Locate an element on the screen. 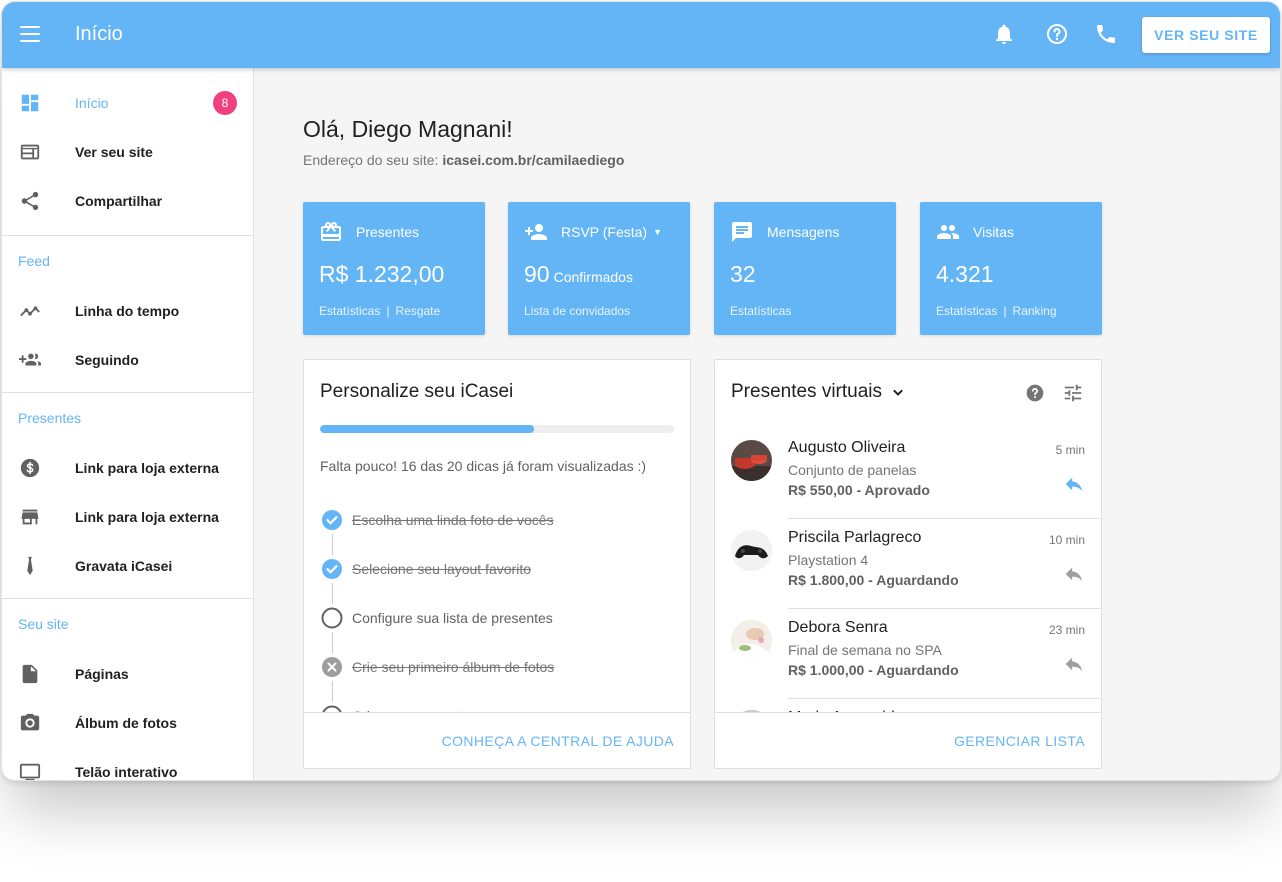 The height and width of the screenshot is (882, 1282). bell-icon is located at coordinates (1004, 34).